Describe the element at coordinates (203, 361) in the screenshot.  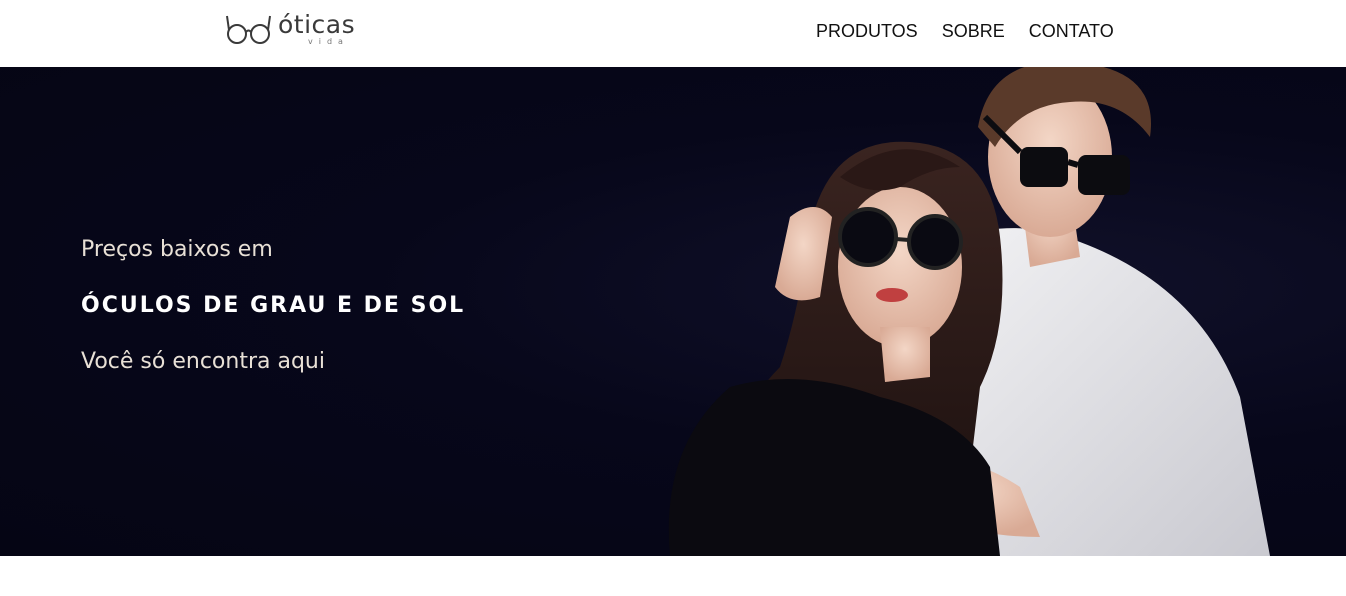
I see `hero-line-3: Você só encontra aqui` at that location.